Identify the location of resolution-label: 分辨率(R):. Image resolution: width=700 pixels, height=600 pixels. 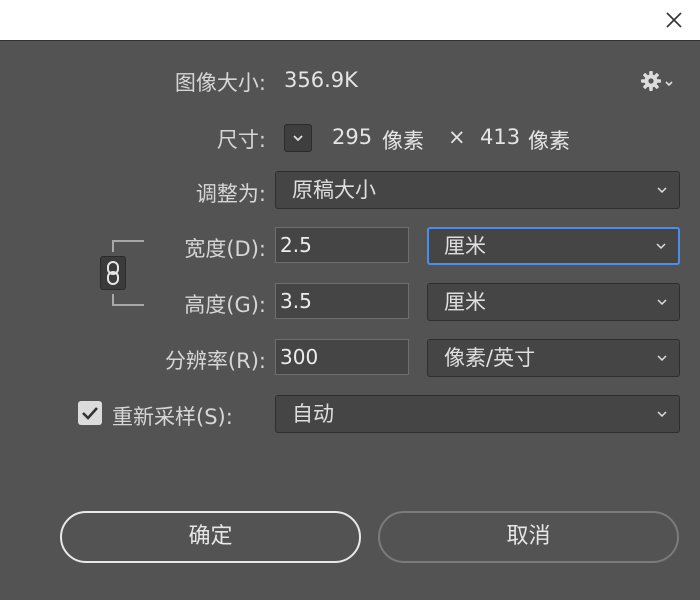
(215, 361).